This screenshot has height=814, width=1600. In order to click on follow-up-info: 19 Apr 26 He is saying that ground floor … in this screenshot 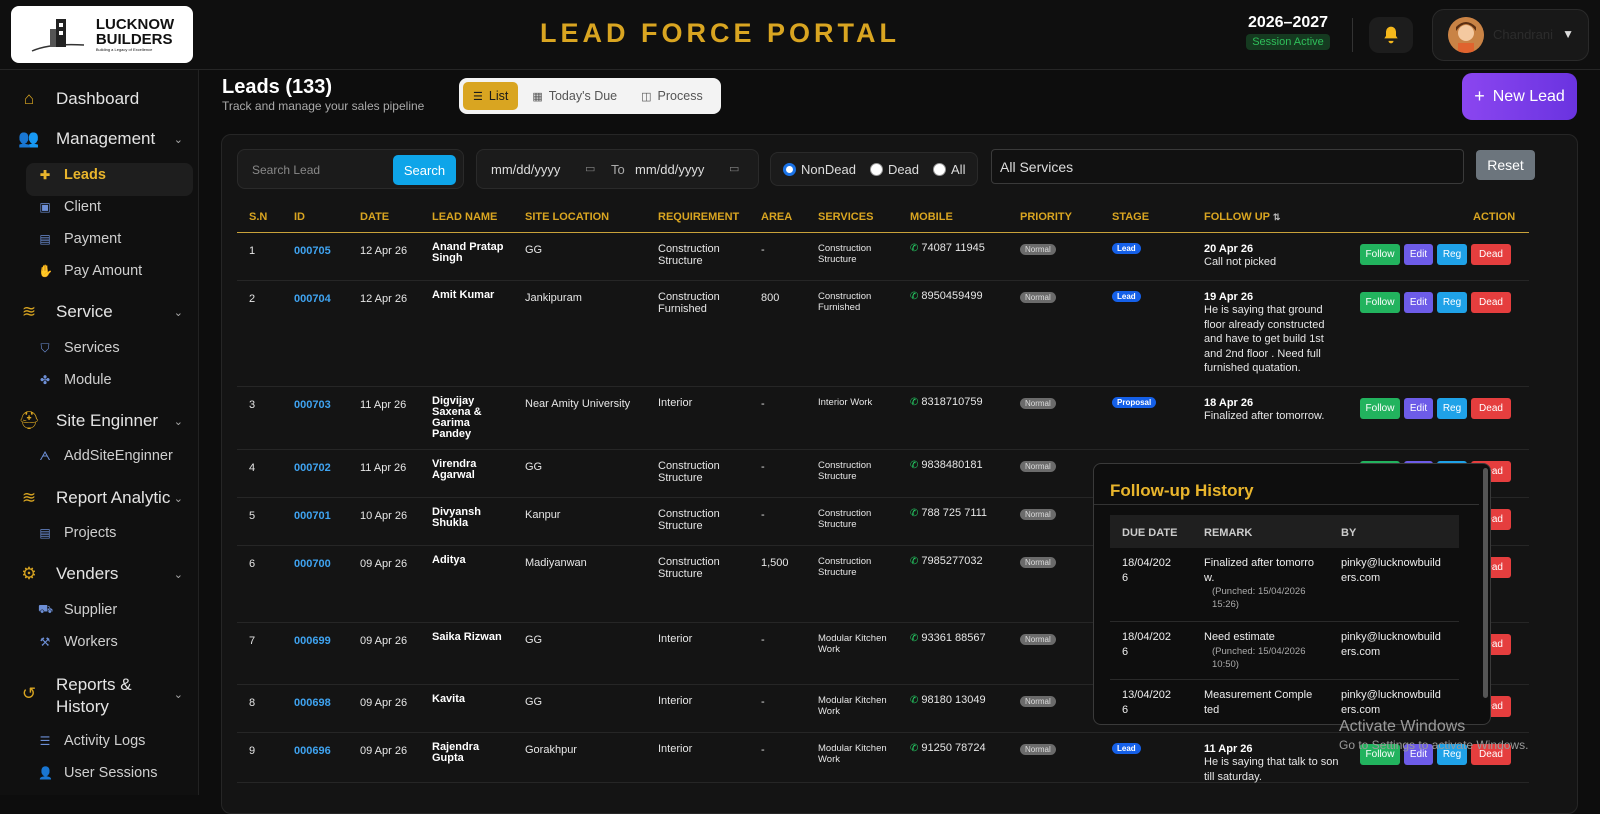, I will do `click(1271, 333)`.